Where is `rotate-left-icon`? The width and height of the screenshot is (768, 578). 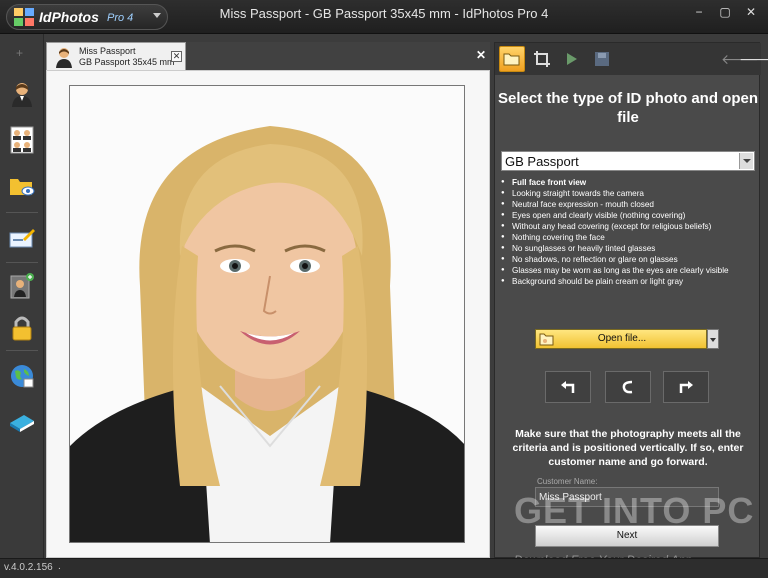
rotate-left-icon is located at coordinates (568, 387).